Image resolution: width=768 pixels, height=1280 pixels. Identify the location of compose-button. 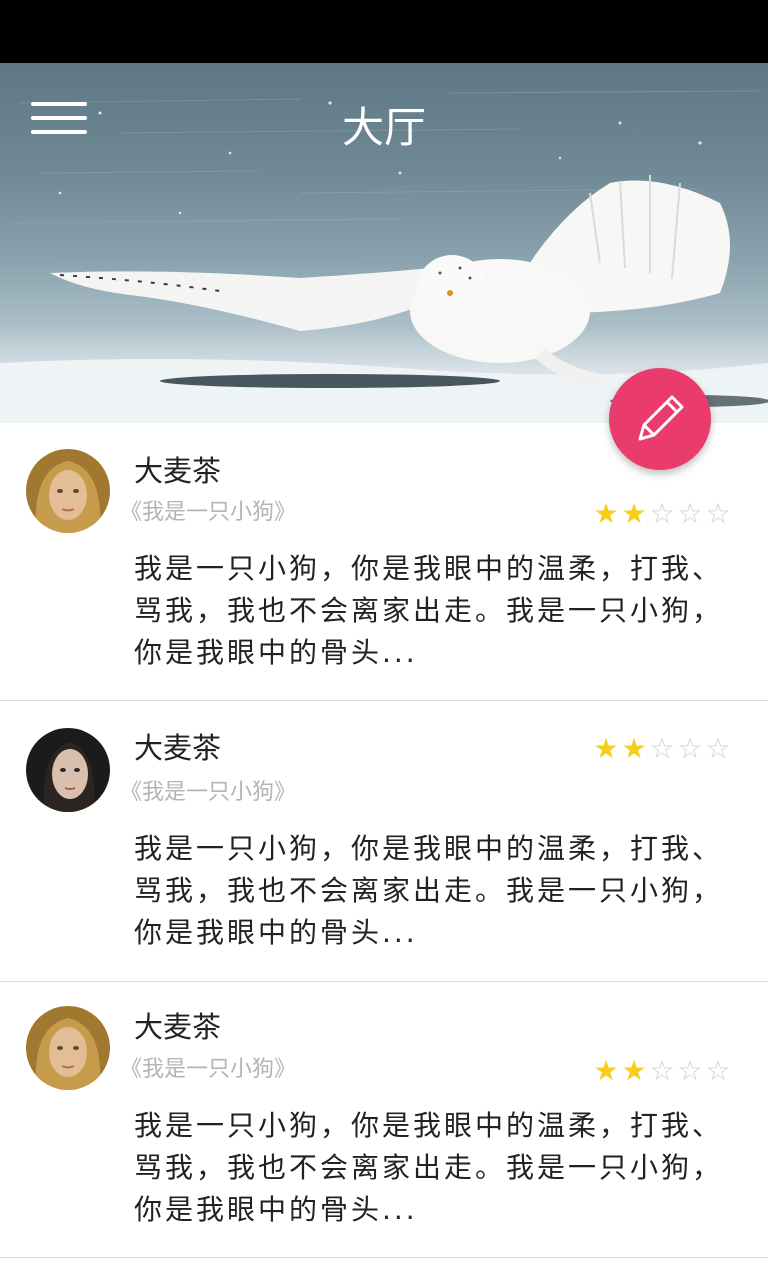
(660, 419).